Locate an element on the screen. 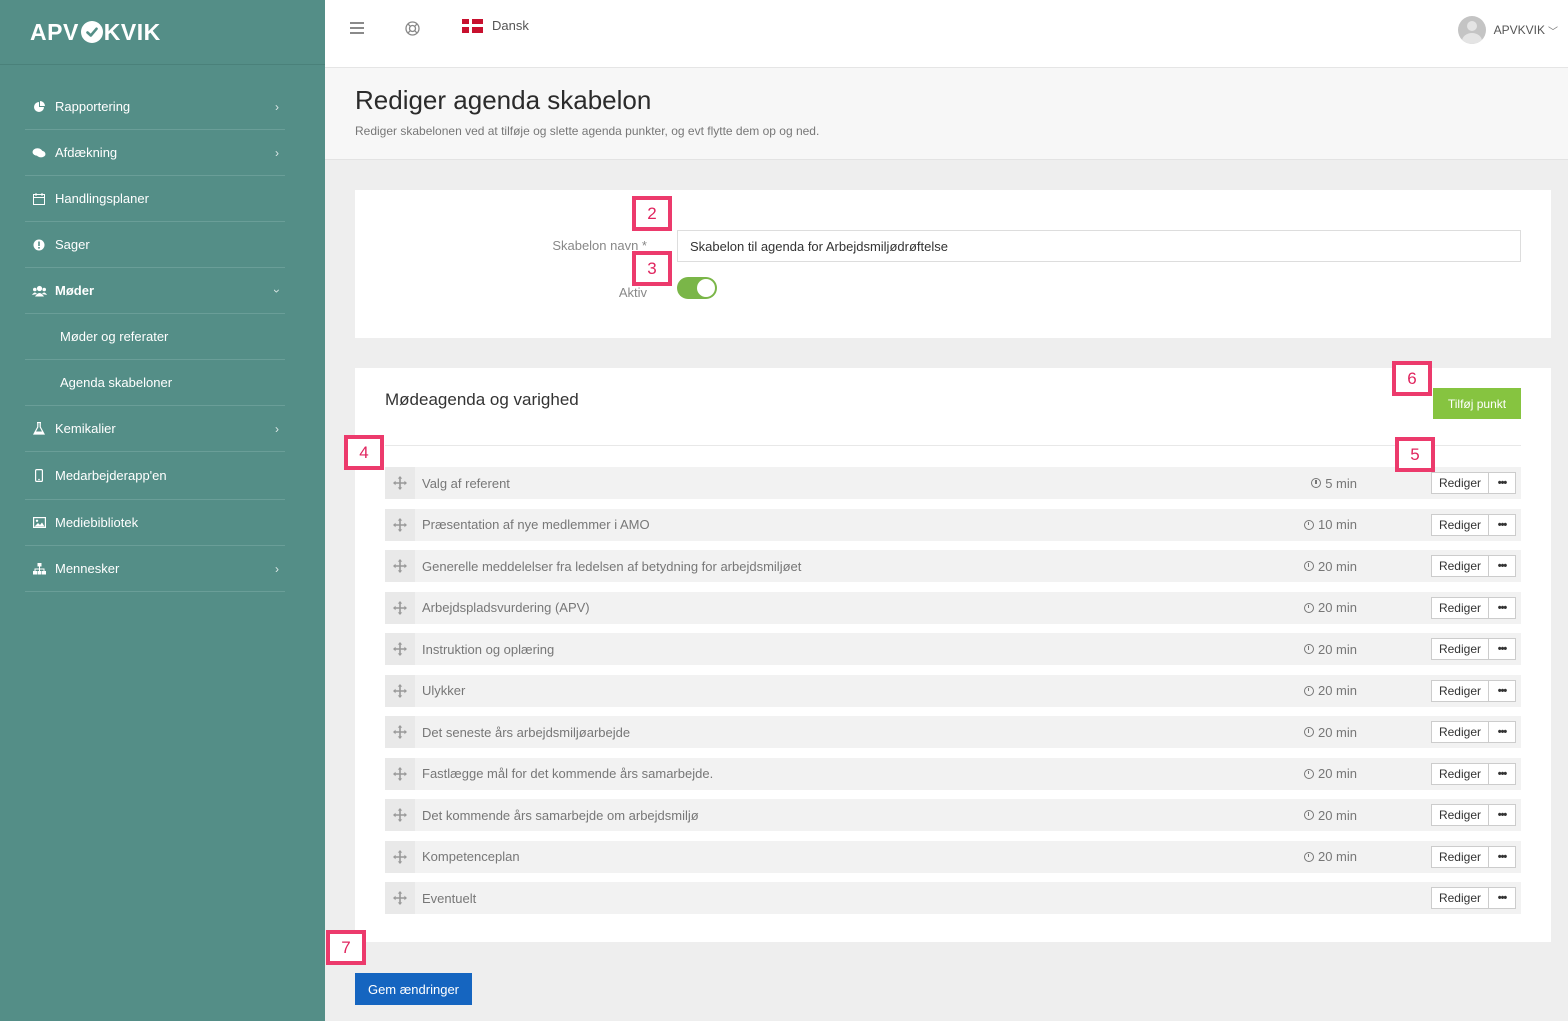  sidebar-item-moeder: Møder › is located at coordinates (155, 291).